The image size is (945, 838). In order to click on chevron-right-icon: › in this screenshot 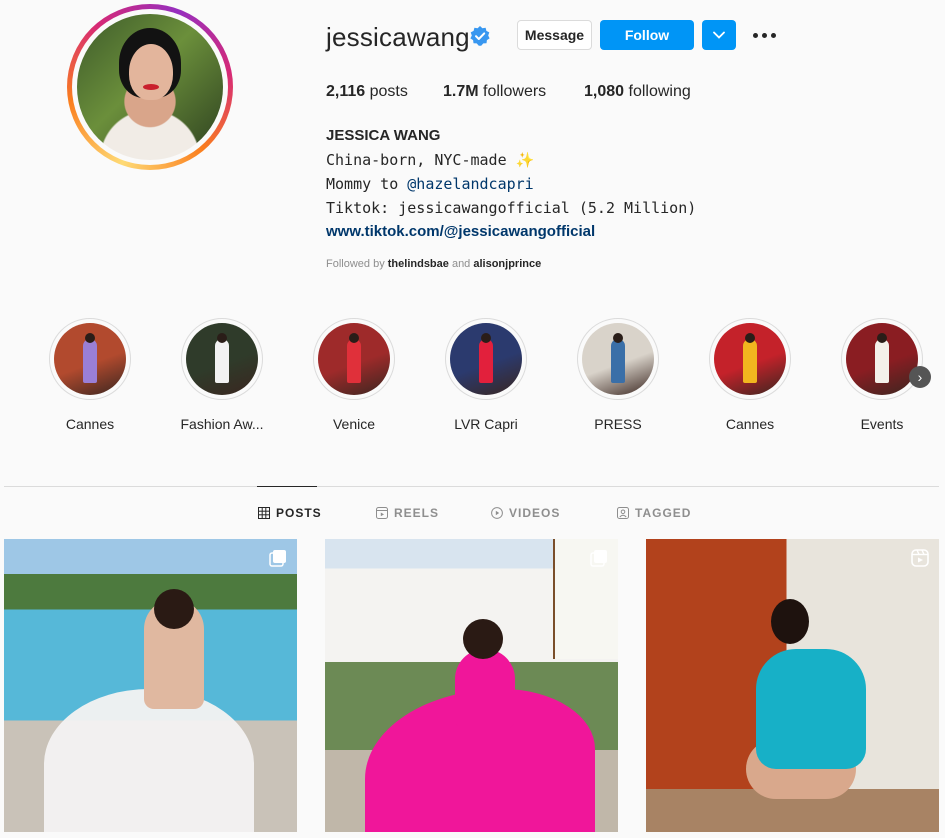, I will do `click(920, 377)`.